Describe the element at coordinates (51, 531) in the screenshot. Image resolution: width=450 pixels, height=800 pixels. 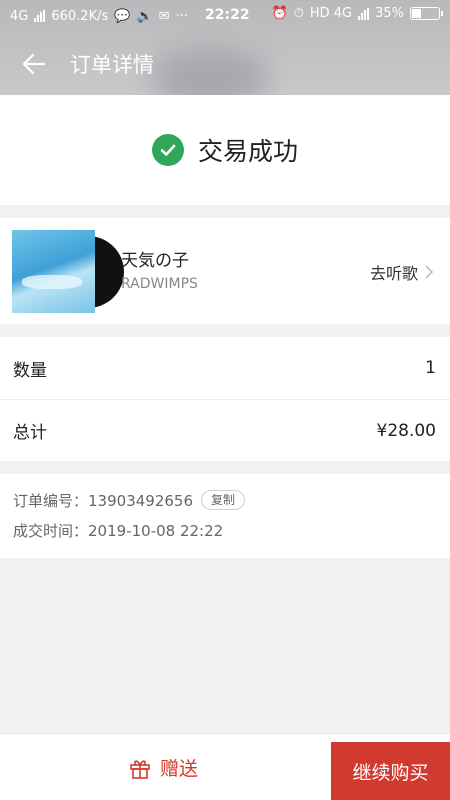
I see `order-time-label: 成交时间：` at that location.